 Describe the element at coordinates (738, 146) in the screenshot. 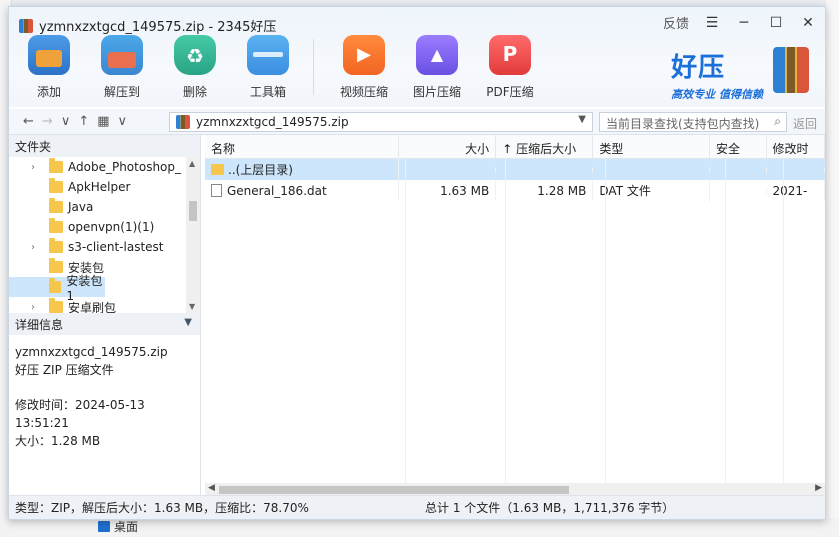

I see `column-security: 安全` at that location.